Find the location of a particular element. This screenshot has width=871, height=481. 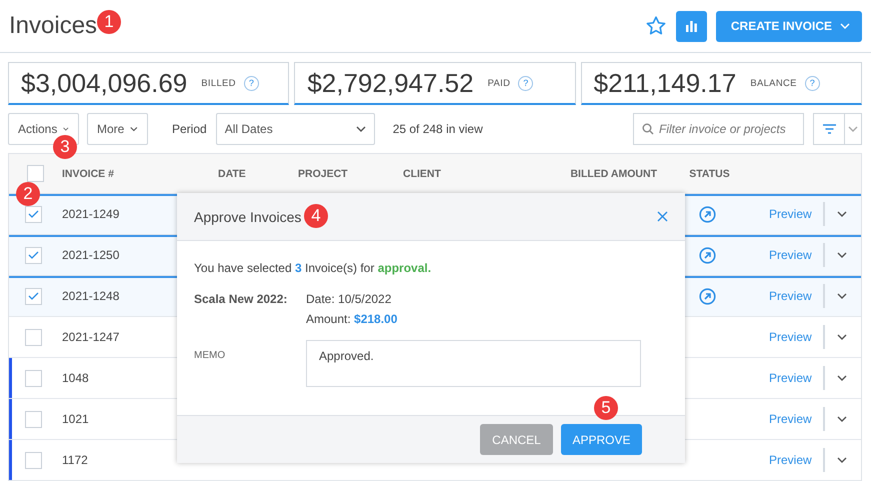

invoice-number: 1021 is located at coordinates (75, 419).